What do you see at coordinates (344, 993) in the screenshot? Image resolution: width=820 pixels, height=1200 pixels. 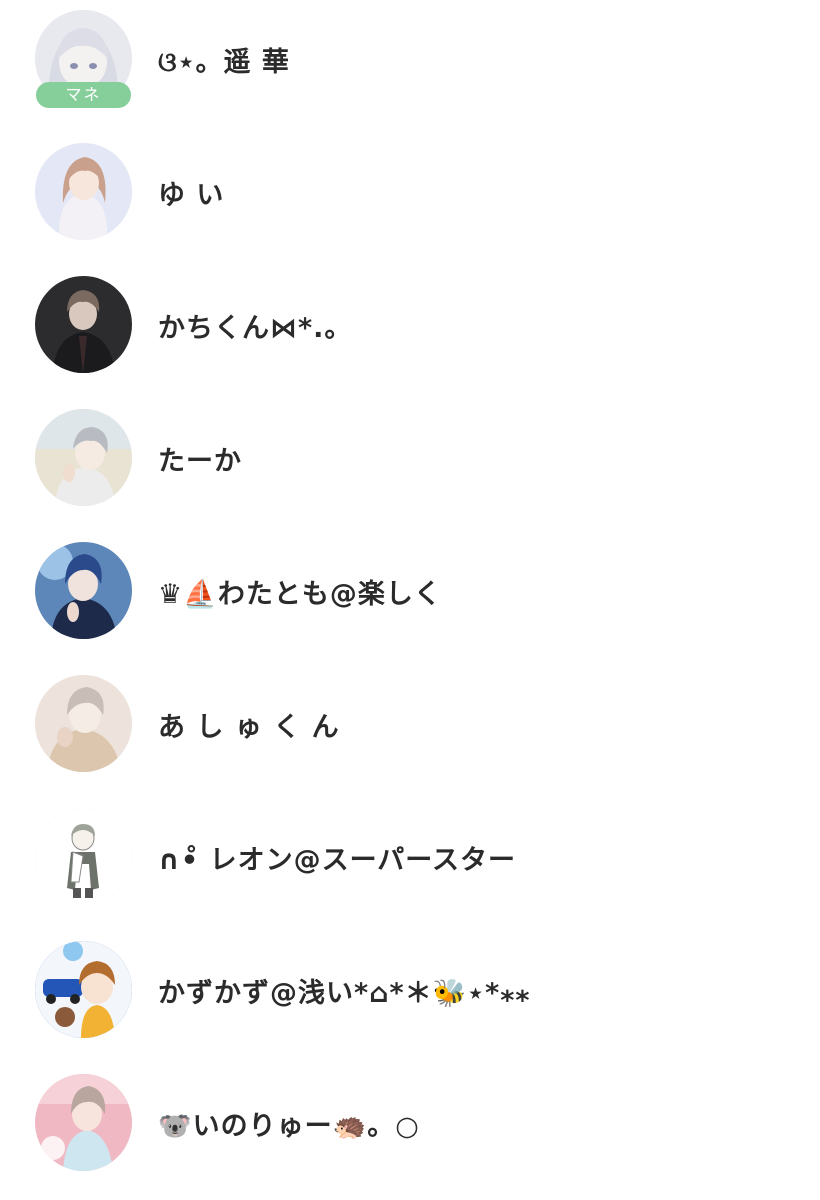 I see `member-name: かずかず@浅い*⌂*＊🐝⋆*⁎⁎` at bounding box center [344, 993].